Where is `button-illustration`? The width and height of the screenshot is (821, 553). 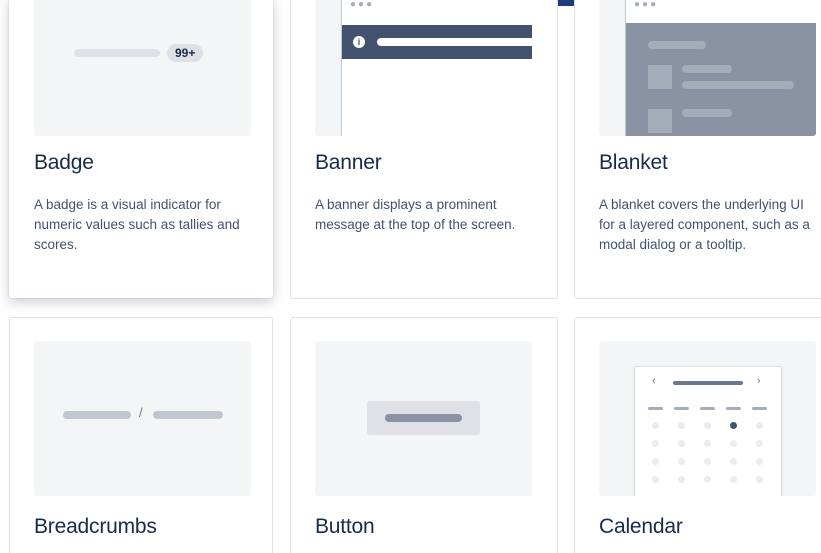 button-illustration is located at coordinates (423, 418).